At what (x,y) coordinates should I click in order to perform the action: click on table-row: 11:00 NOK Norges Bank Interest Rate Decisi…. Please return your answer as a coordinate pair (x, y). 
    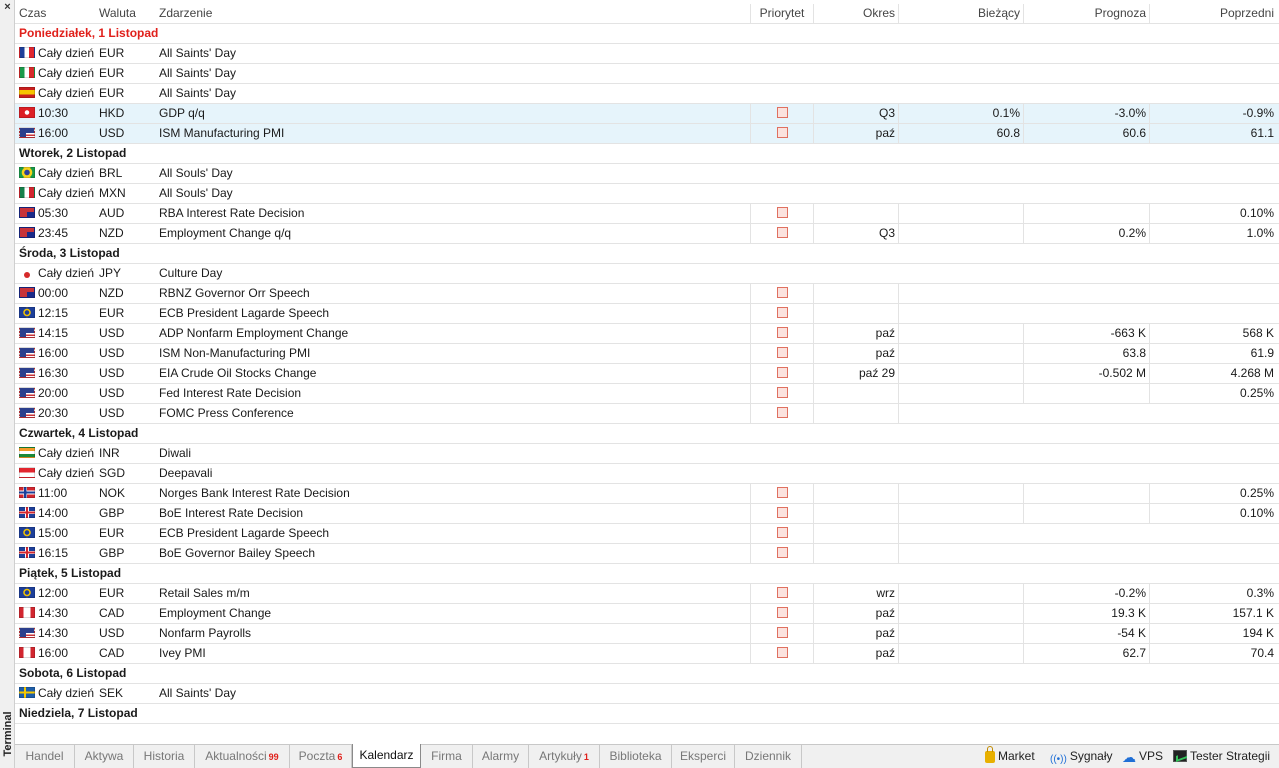
    Looking at the image, I should click on (647, 494).